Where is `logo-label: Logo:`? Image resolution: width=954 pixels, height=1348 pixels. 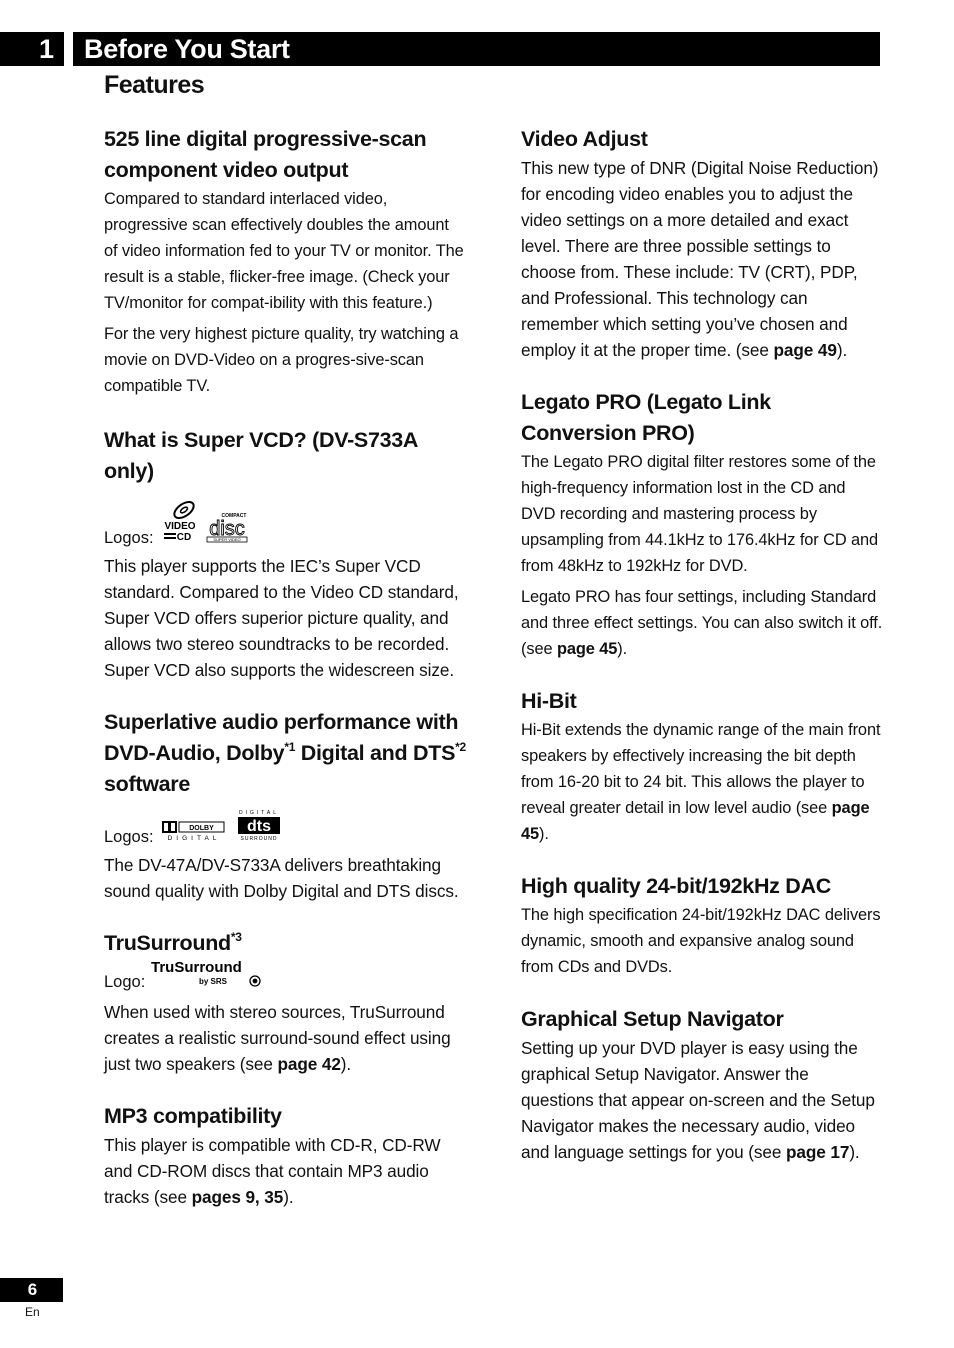 logo-label: Logo: is located at coordinates (125, 982).